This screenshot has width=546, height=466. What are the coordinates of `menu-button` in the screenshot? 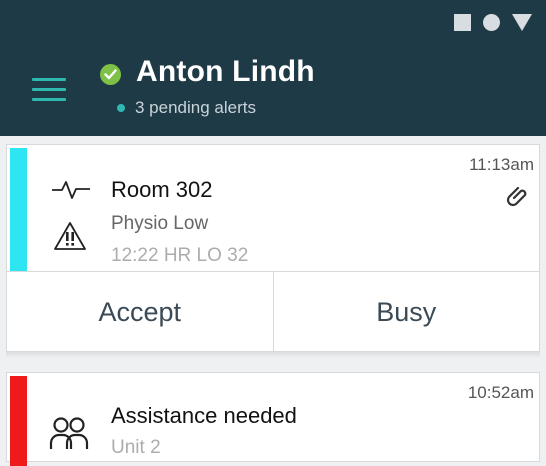 It's located at (49, 90).